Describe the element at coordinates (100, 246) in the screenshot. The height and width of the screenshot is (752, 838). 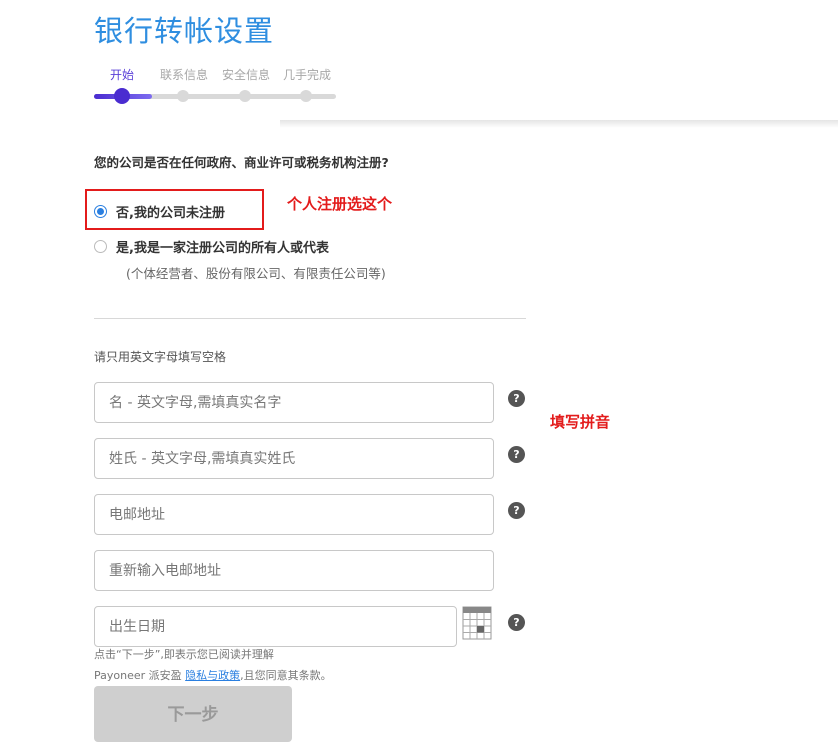
I see `radio-button` at that location.